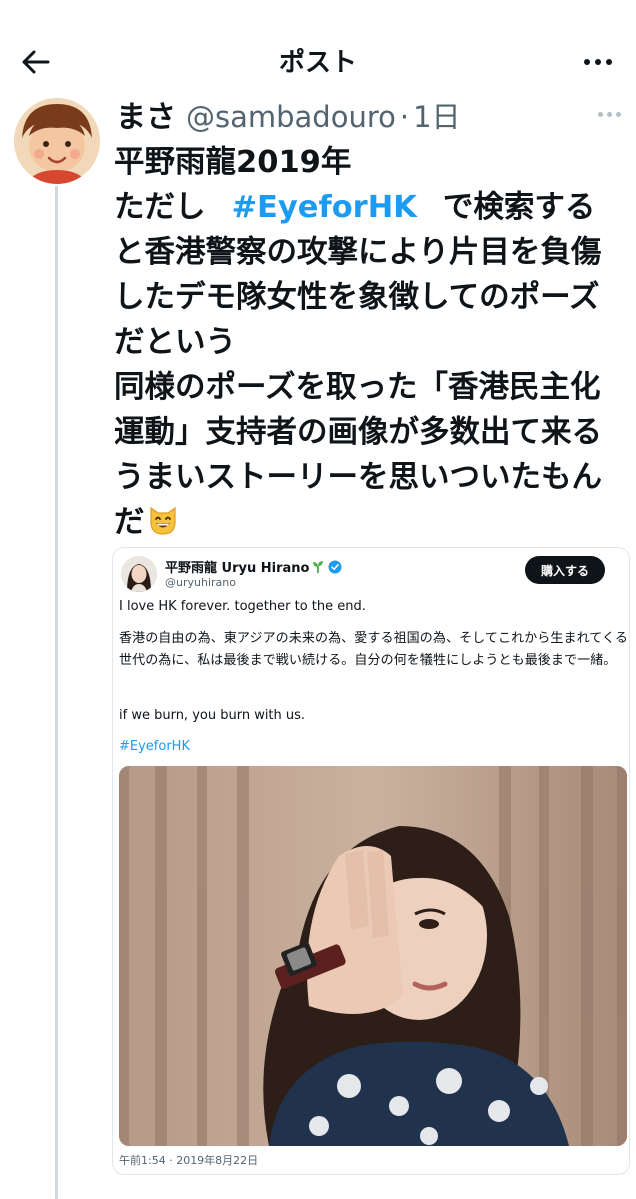  What do you see at coordinates (188, 1160) in the screenshot?
I see `embedded-timestamp: 午前1:54 · 2019年8月22日` at bounding box center [188, 1160].